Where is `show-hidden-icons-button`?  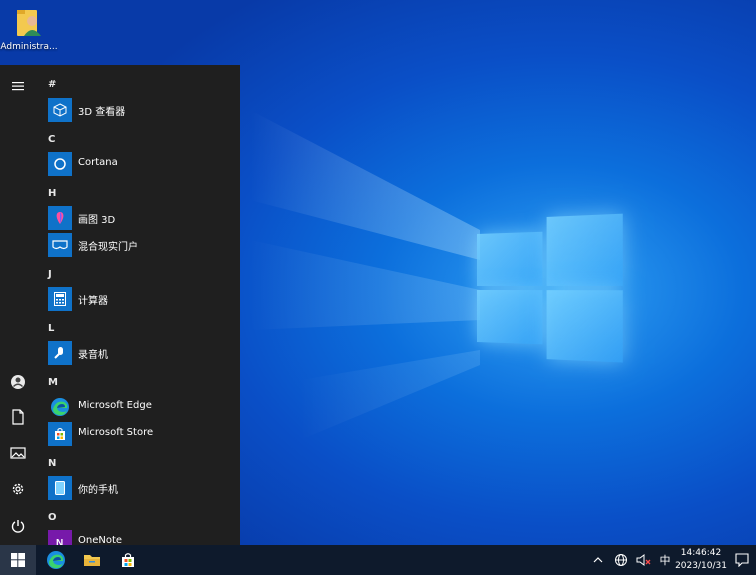 show-hidden-icons-button is located at coordinates (598, 560).